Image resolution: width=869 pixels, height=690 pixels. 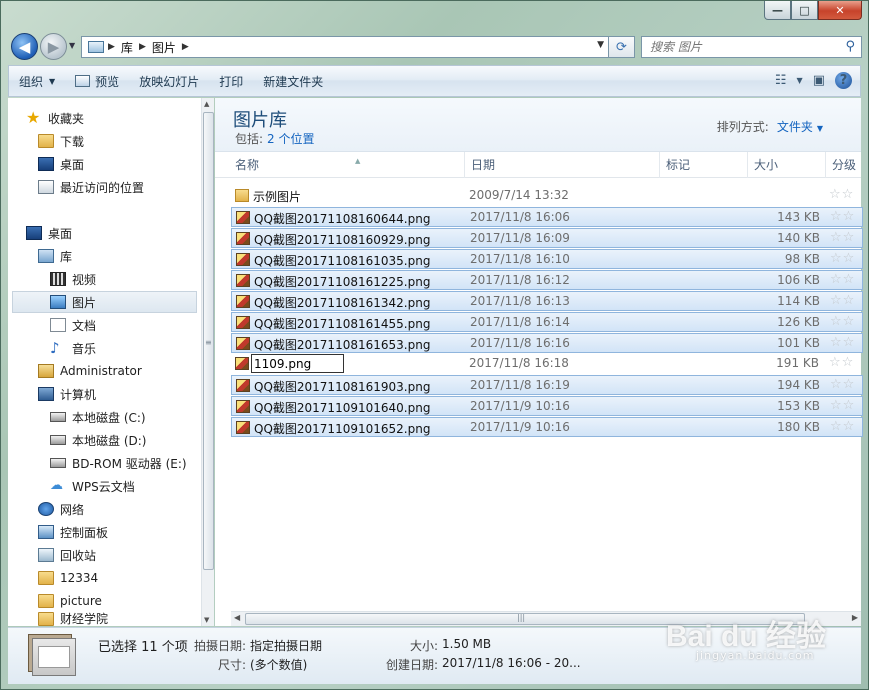 What do you see at coordinates (798, 343) in the screenshot?
I see `file-size: 101 KB` at bounding box center [798, 343].